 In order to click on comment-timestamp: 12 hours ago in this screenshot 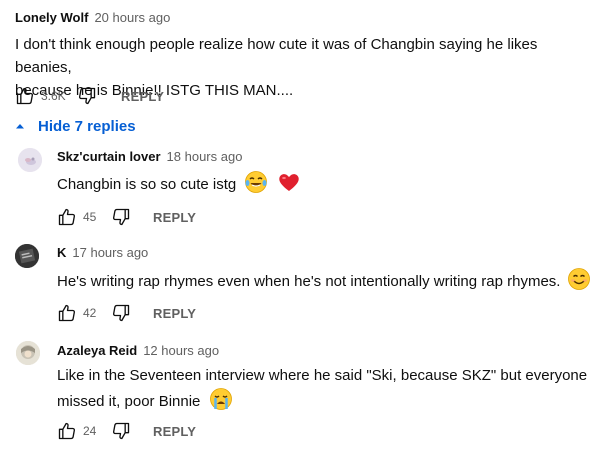, I will do `click(181, 350)`.